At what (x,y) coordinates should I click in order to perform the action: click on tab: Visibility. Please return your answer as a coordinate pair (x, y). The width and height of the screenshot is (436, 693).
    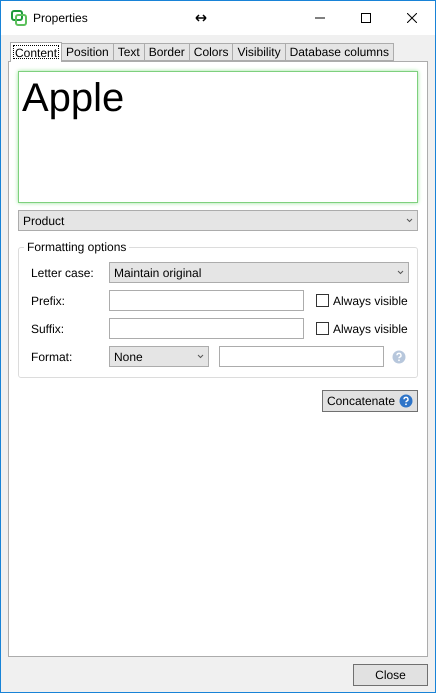
    Looking at the image, I should click on (259, 52).